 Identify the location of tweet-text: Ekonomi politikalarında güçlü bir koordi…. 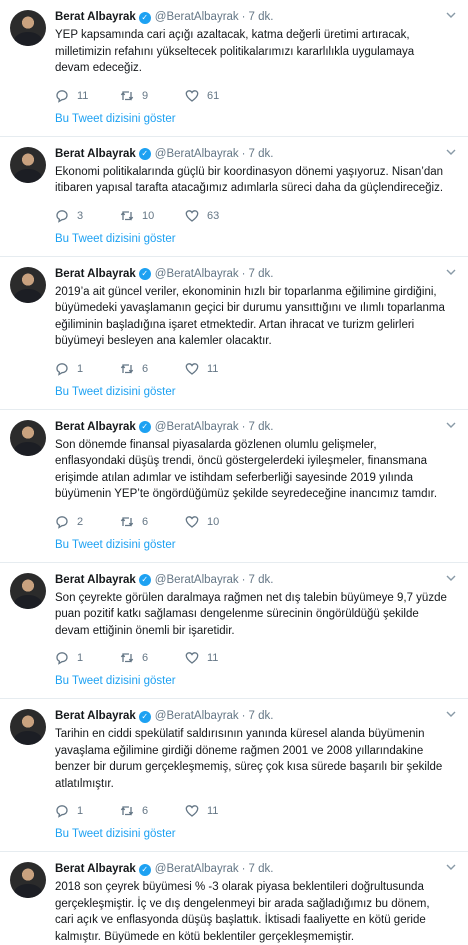
(249, 180).